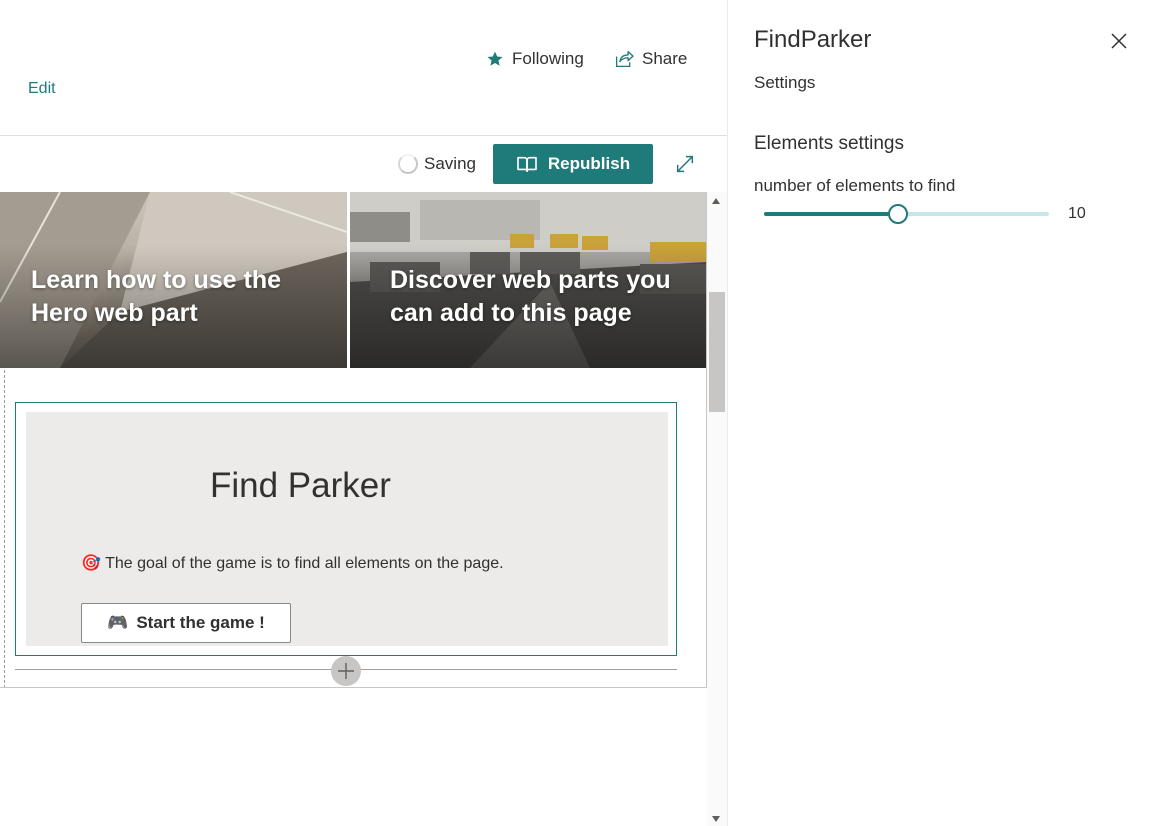 The image size is (1152, 826). Describe the element at coordinates (589, 163) in the screenshot. I see `republish-label: Republish` at that location.